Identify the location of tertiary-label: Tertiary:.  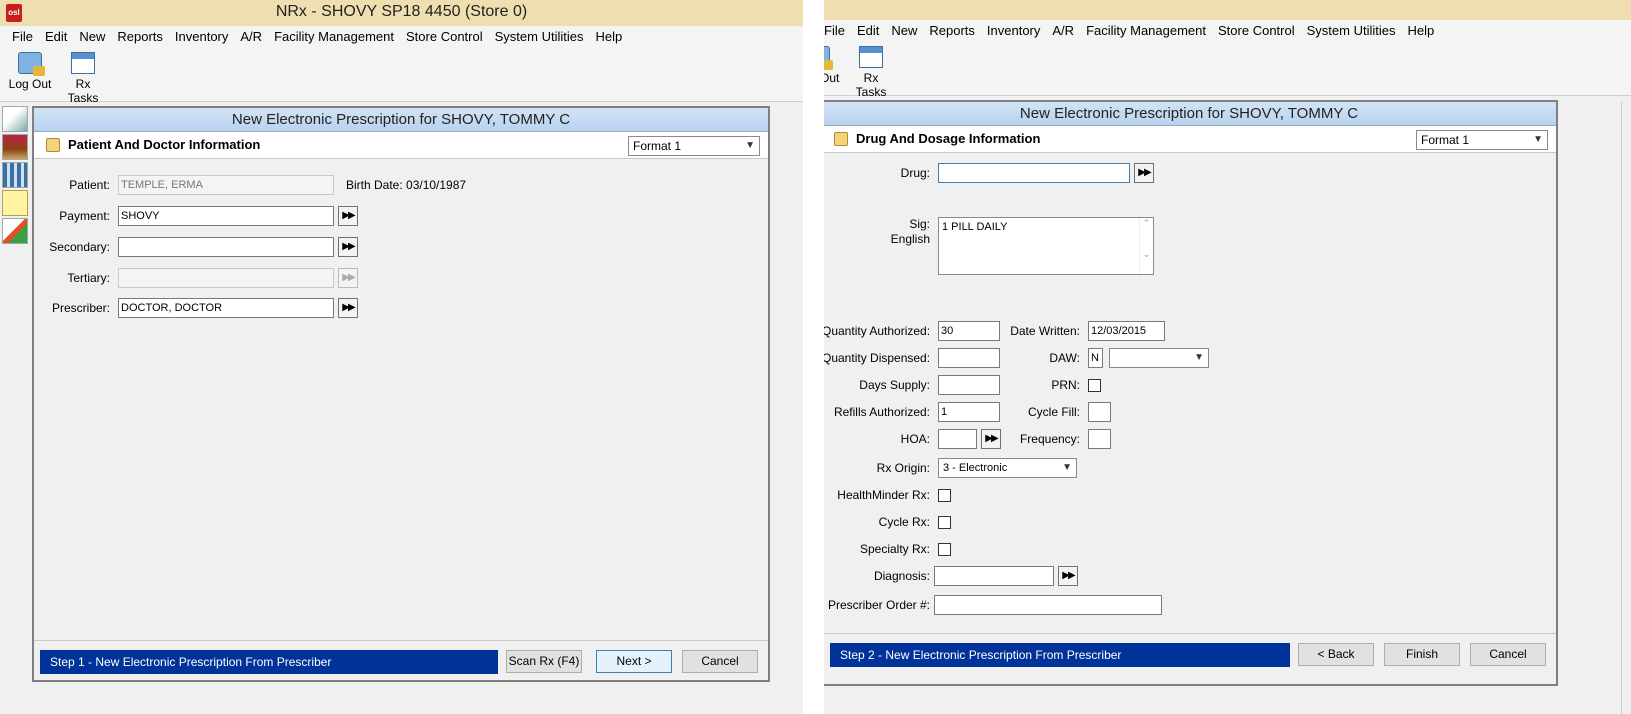
(88, 278).